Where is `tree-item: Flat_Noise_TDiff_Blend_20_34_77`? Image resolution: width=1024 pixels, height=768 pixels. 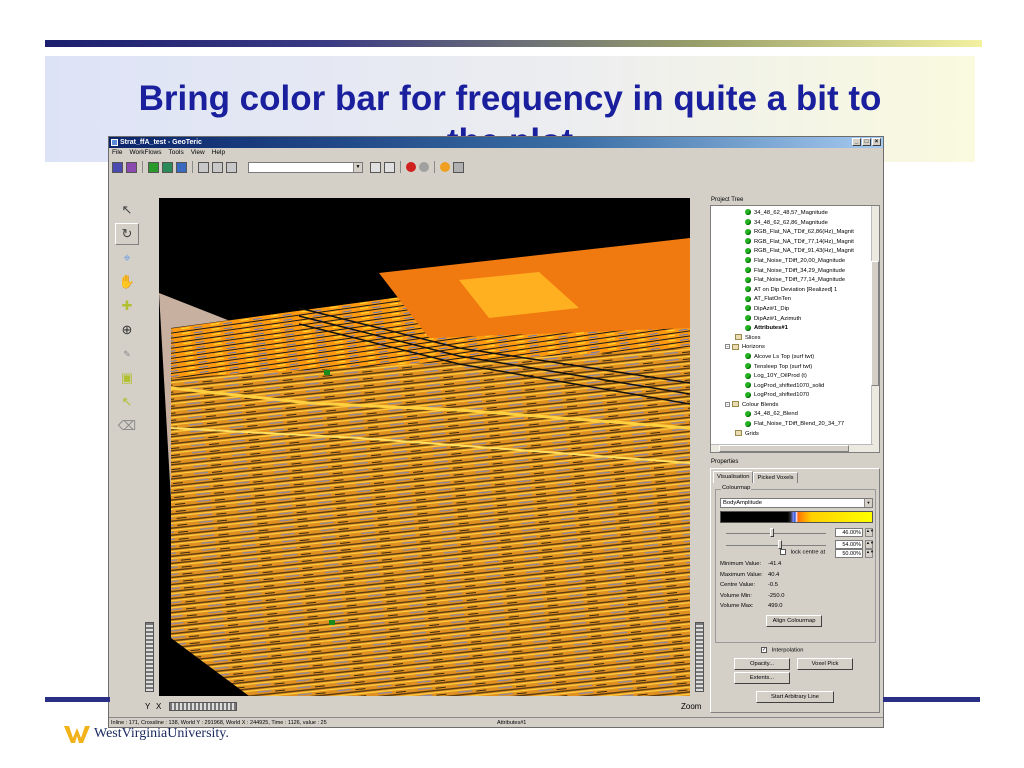 tree-item: Flat_Noise_TDiff_Blend_20_34_77 is located at coordinates (792, 425).